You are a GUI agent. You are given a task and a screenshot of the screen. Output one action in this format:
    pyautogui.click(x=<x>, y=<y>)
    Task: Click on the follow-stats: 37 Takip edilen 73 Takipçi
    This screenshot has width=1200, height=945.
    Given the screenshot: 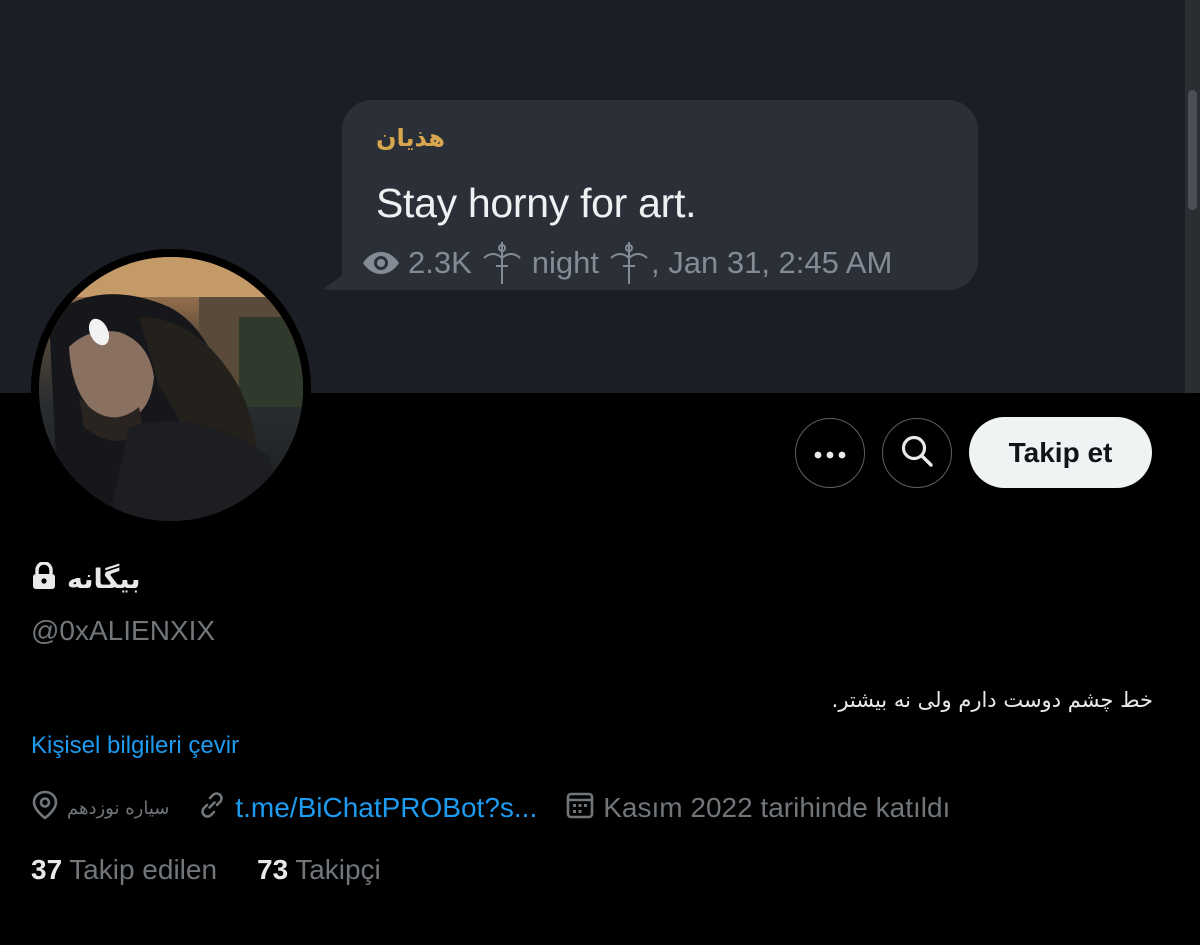 What is the action you would take?
    pyautogui.click(x=226, y=870)
    